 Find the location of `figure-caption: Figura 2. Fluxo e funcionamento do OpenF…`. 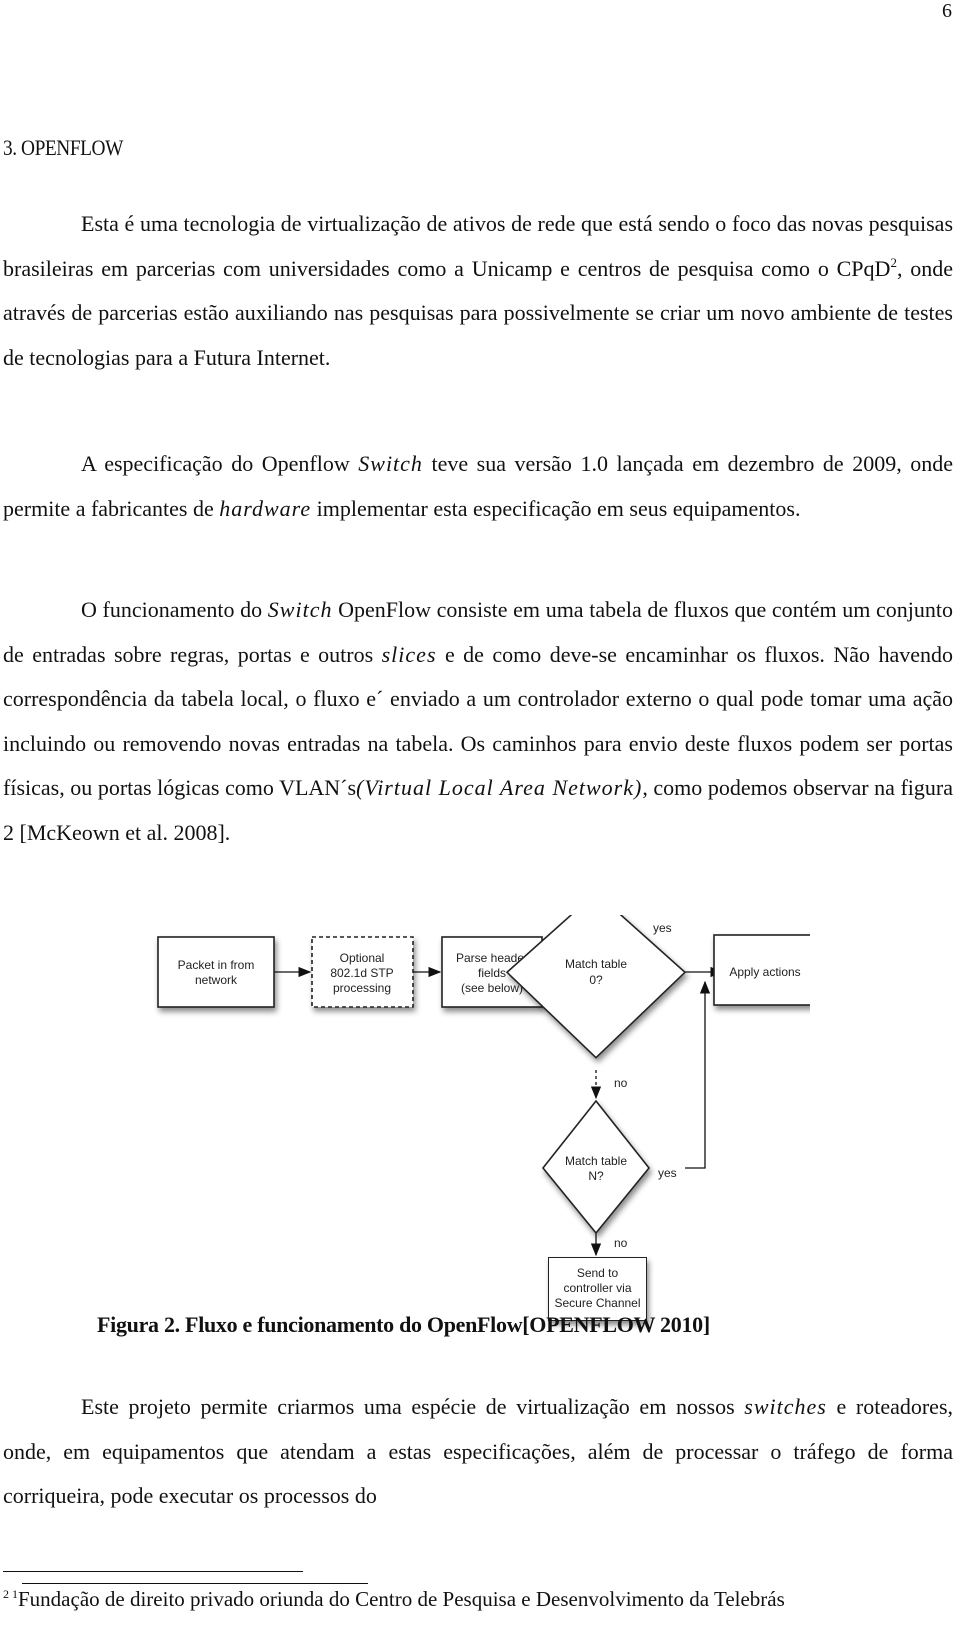

figure-caption: Figura 2. Fluxo e funcionamento do OpenF… is located at coordinates (403, 1324).